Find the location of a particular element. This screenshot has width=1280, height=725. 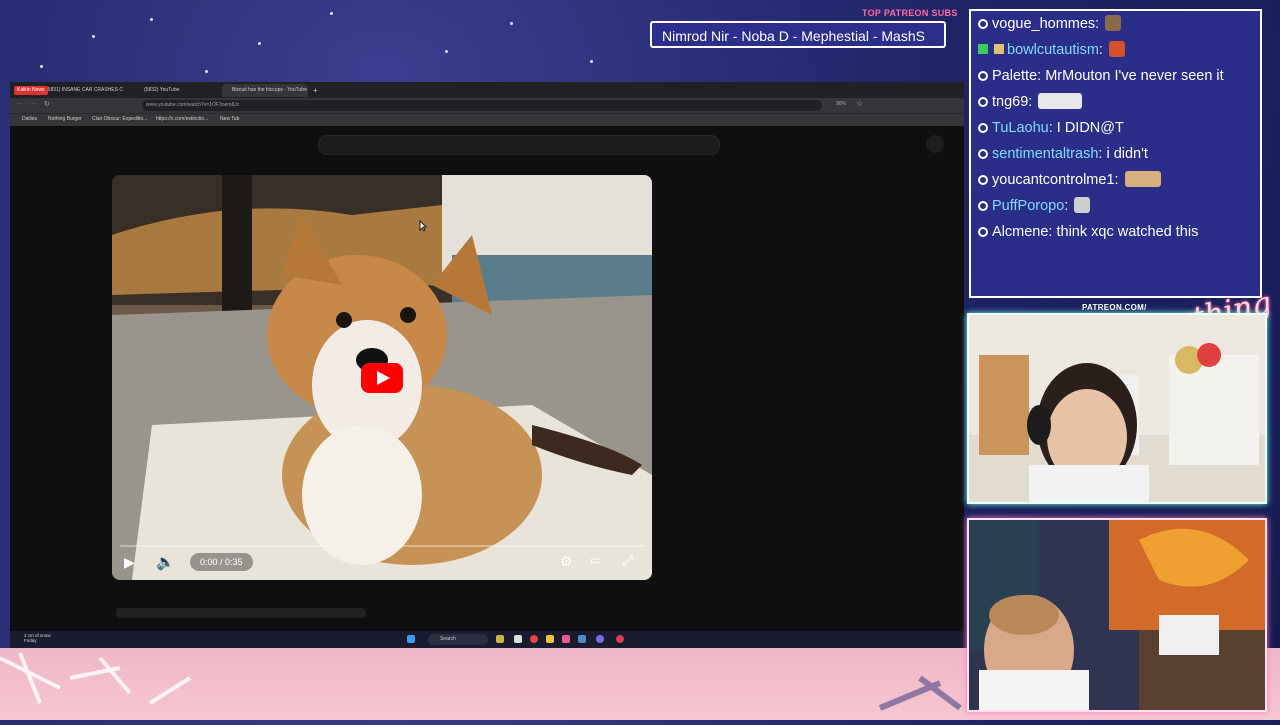

new-tab-button: + is located at coordinates (317, 90).